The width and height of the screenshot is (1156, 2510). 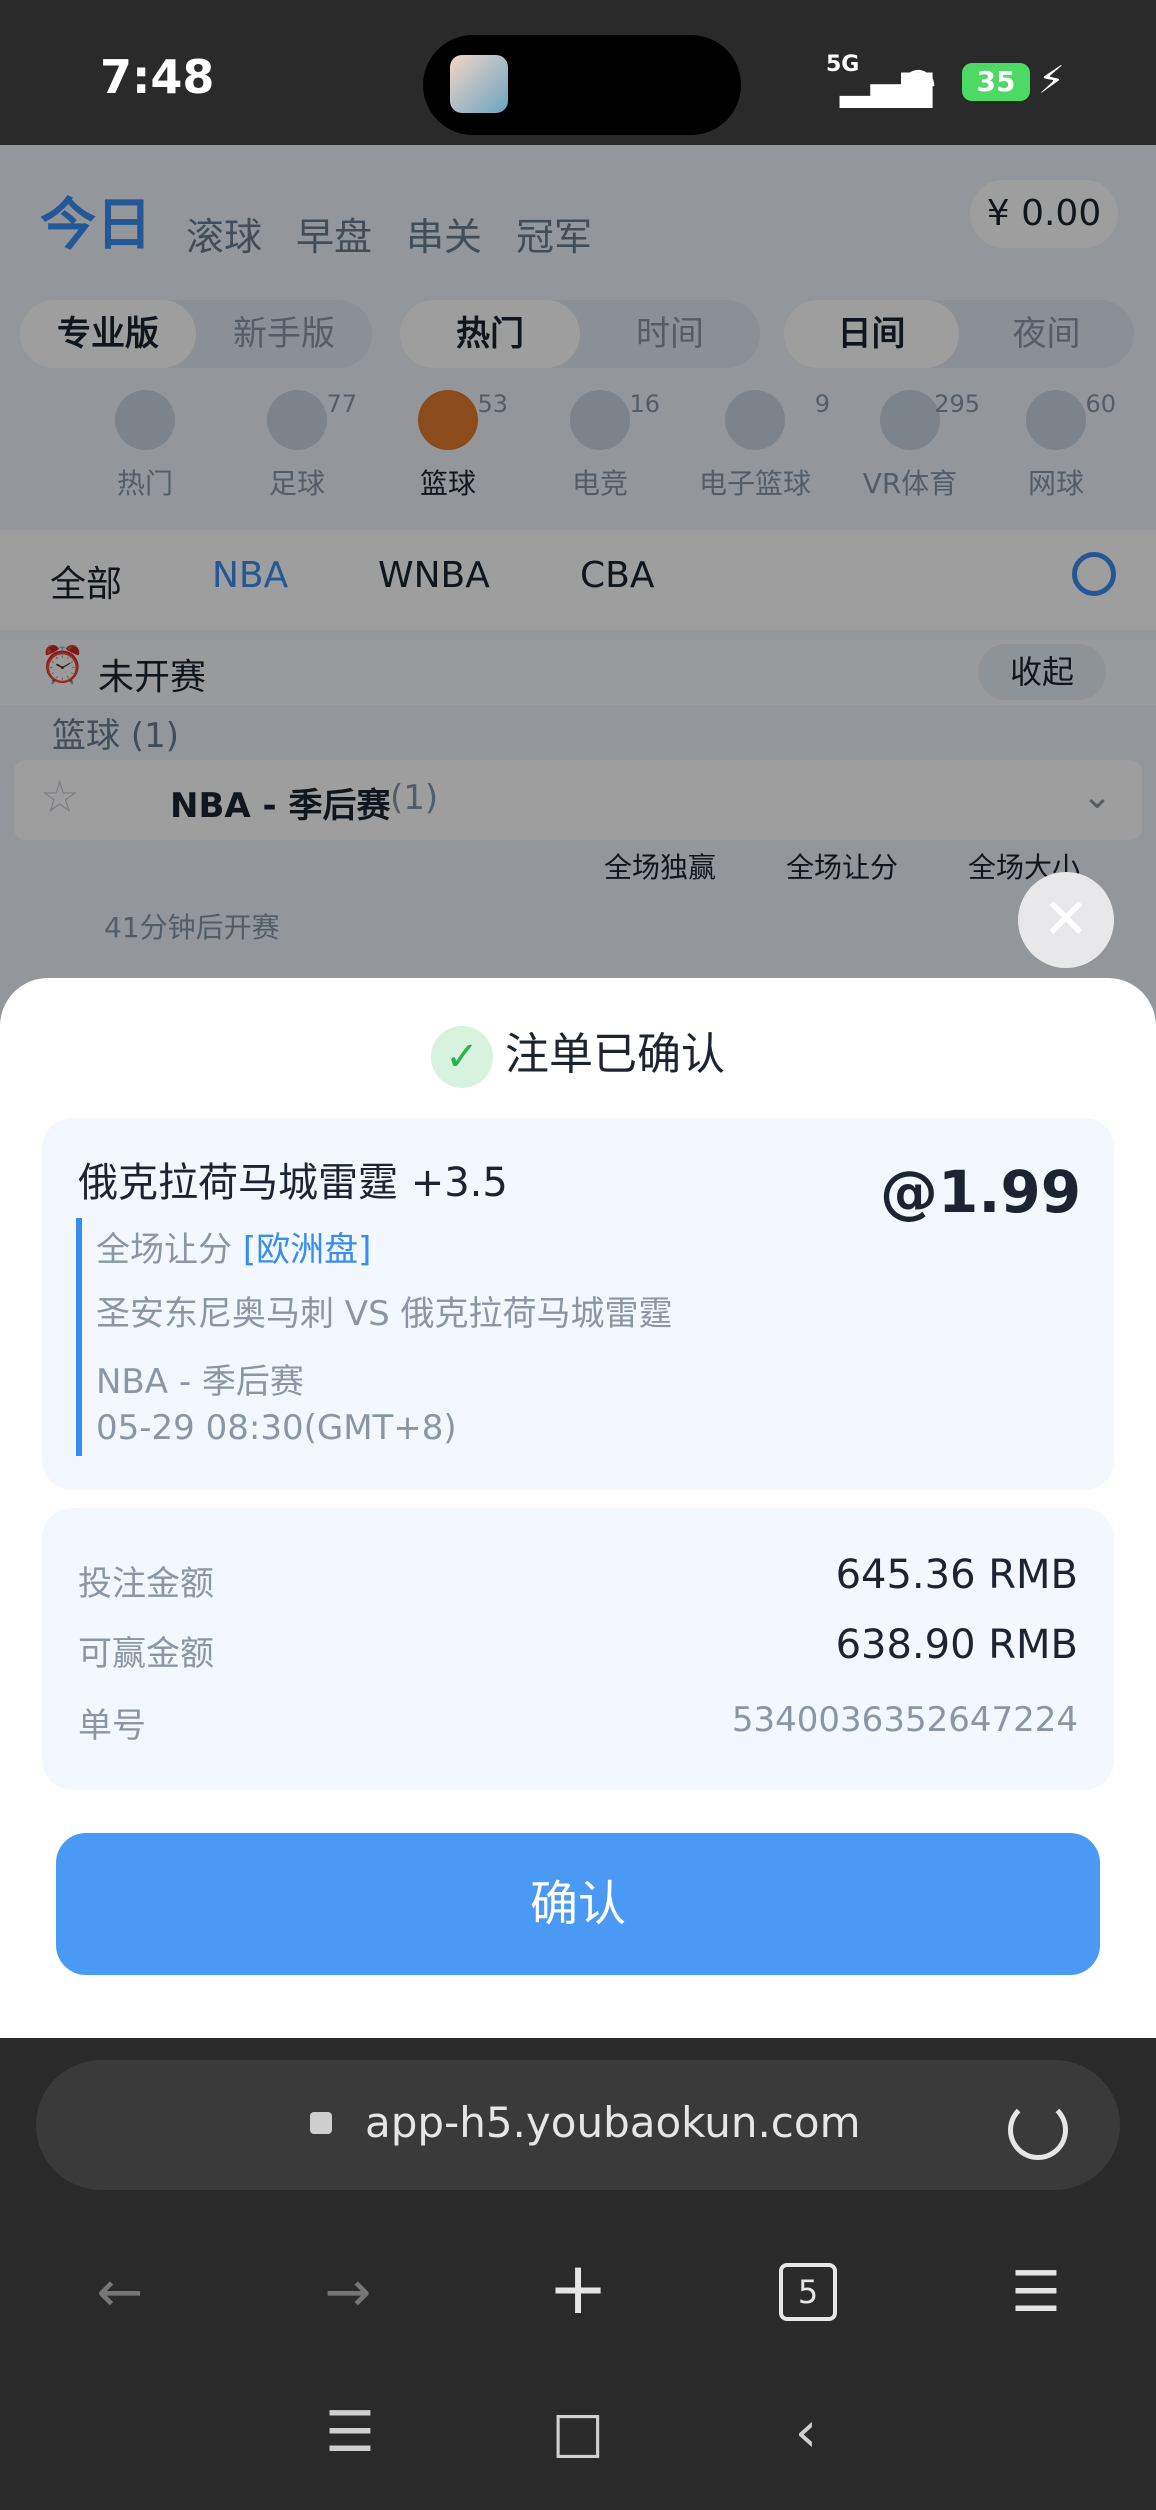 I want to click on tabs-count-button: 5, so click(x=808, y=2292).